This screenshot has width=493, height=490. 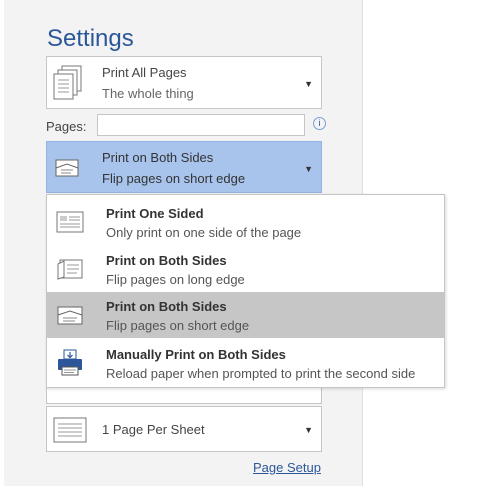 What do you see at coordinates (196, 354) in the screenshot?
I see `option-title: Manually Print on Both Sides` at bounding box center [196, 354].